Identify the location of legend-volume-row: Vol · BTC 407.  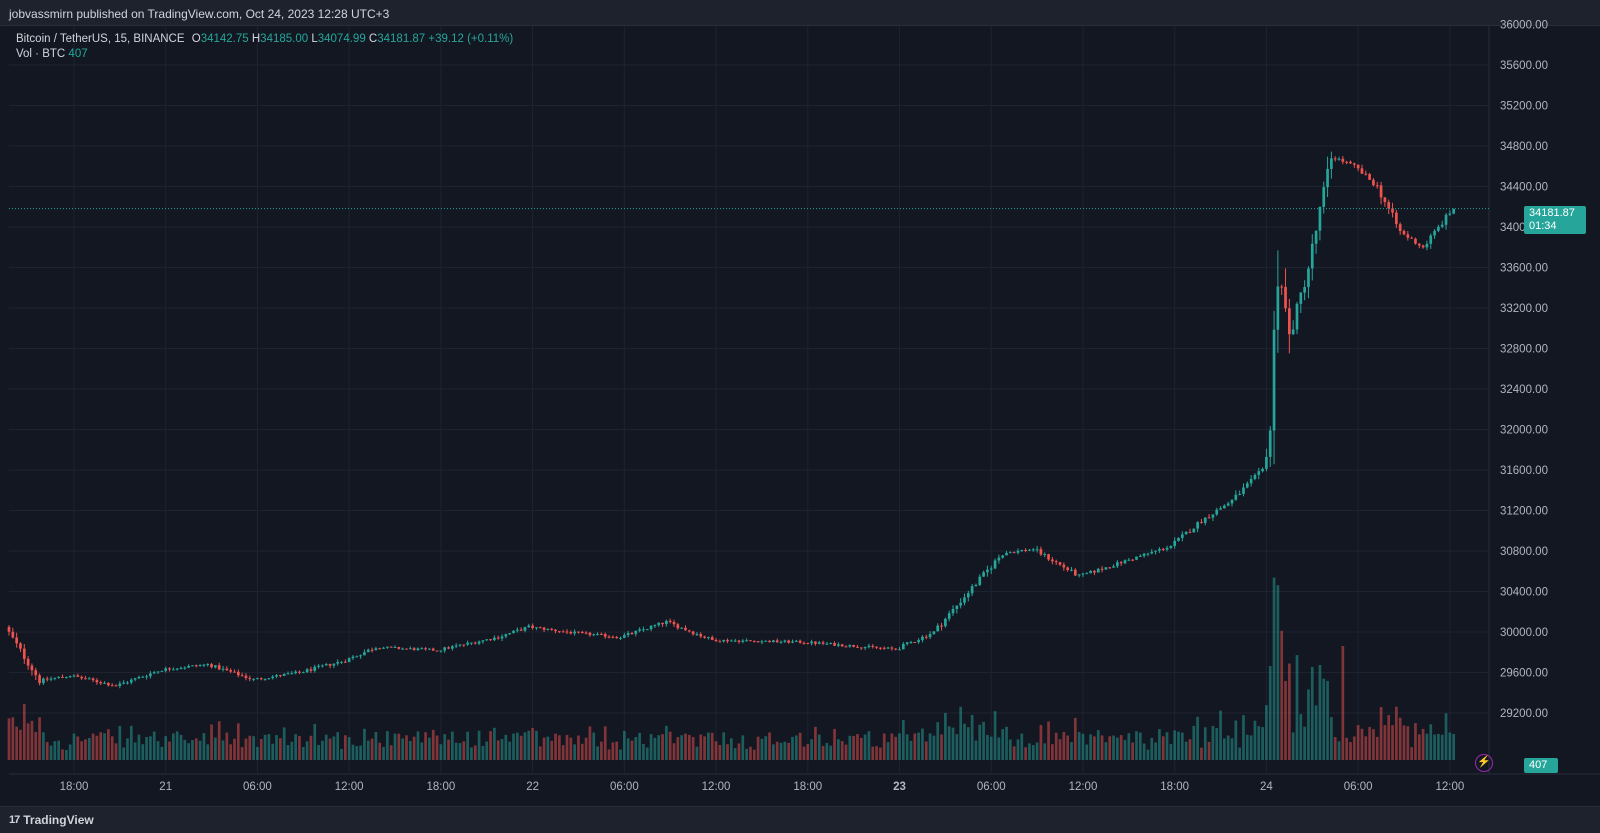
(264, 54).